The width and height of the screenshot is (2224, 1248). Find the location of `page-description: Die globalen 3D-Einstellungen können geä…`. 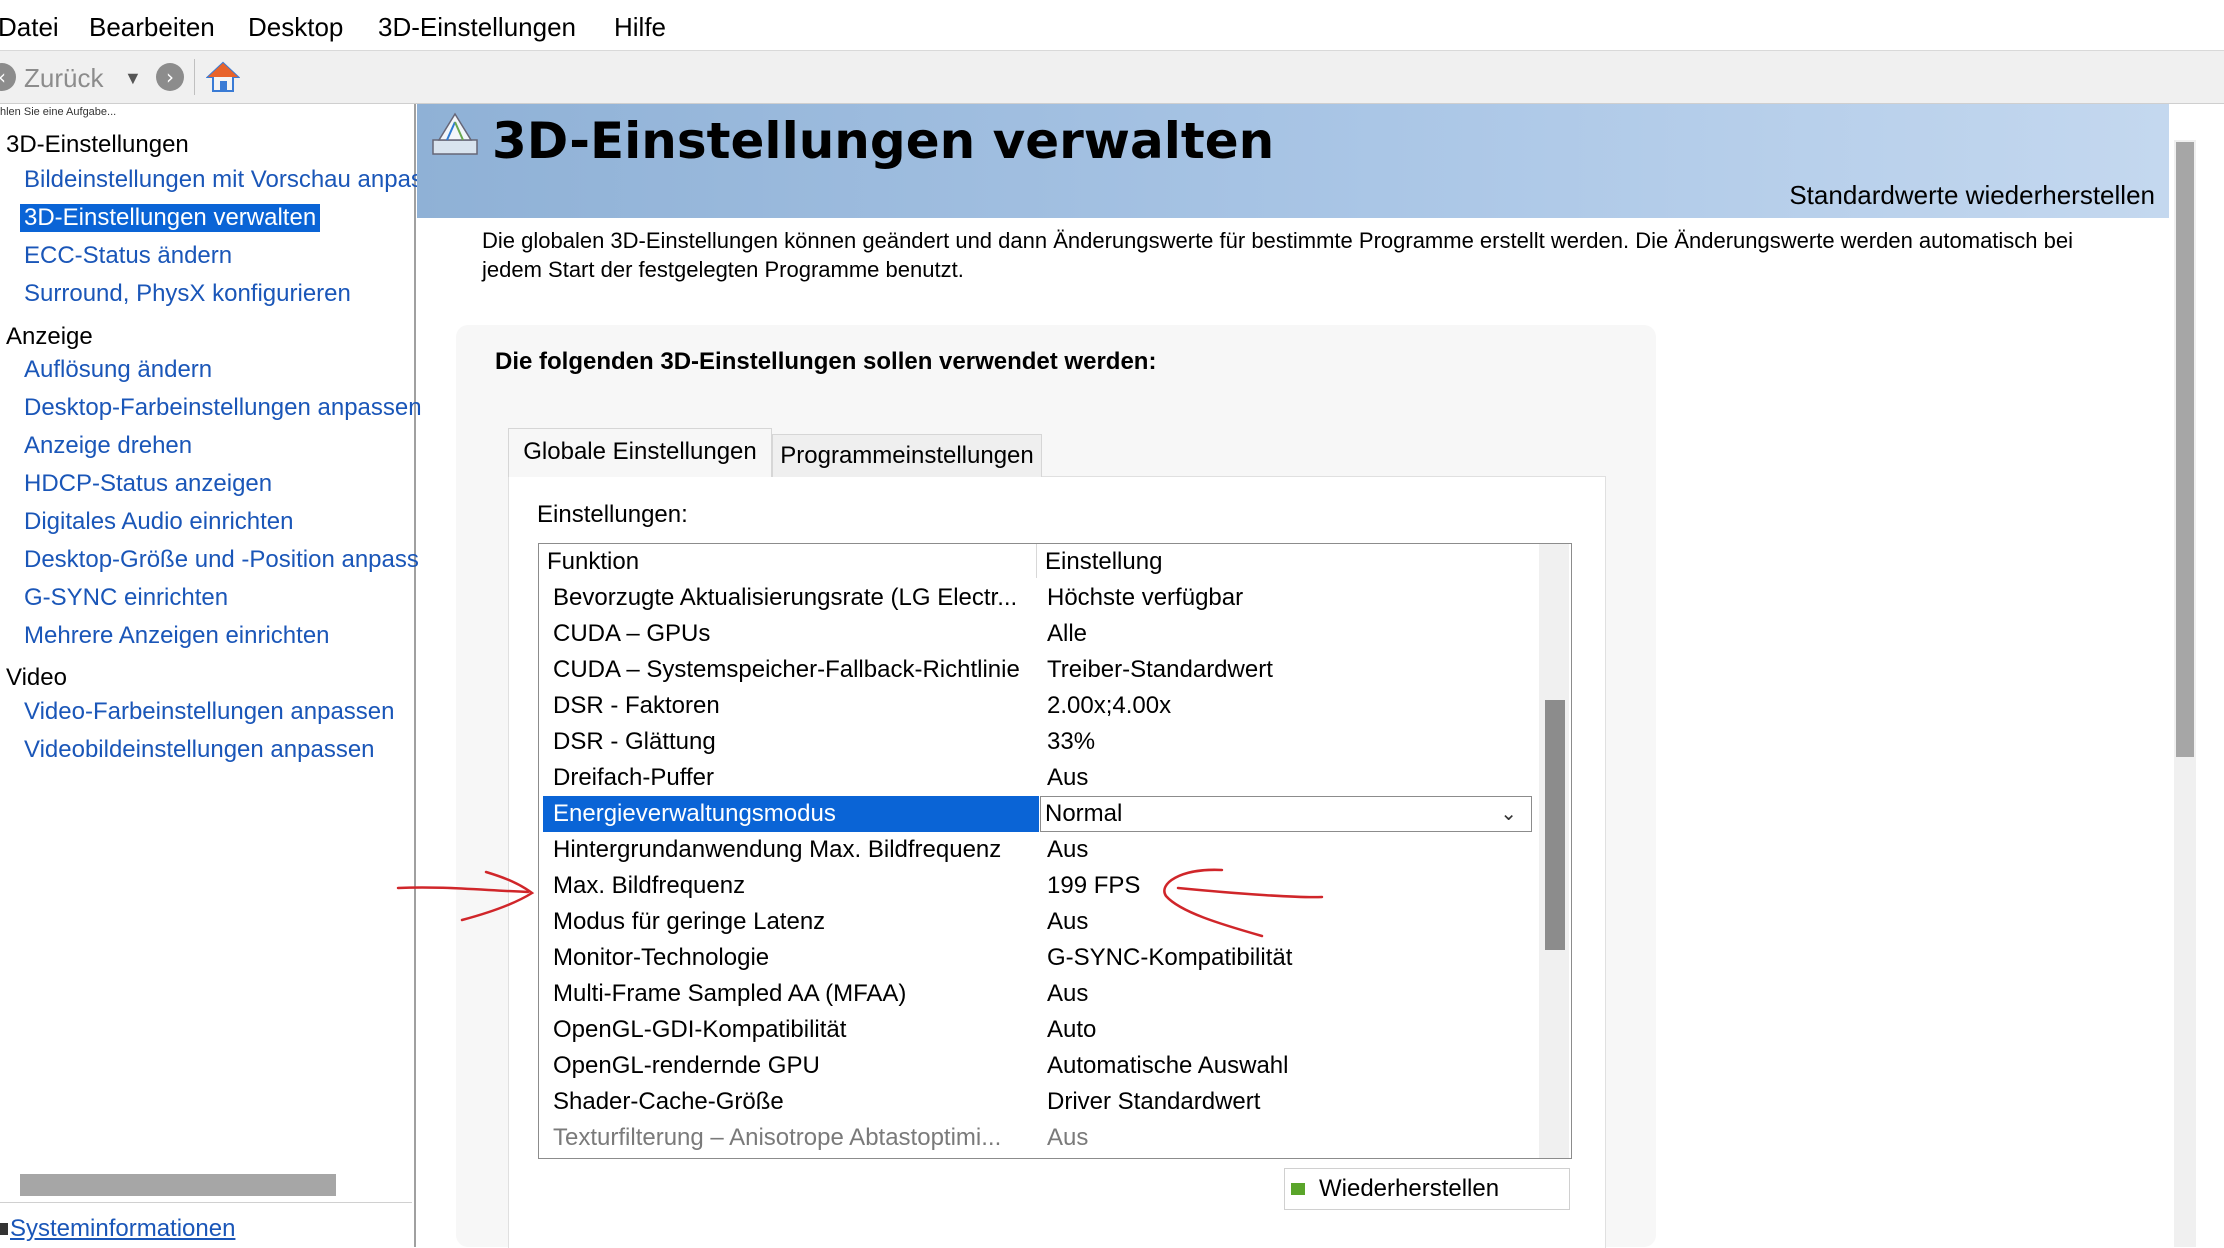

page-description: Die globalen 3D-Einstellungen können geä… is located at coordinates (1278, 255).